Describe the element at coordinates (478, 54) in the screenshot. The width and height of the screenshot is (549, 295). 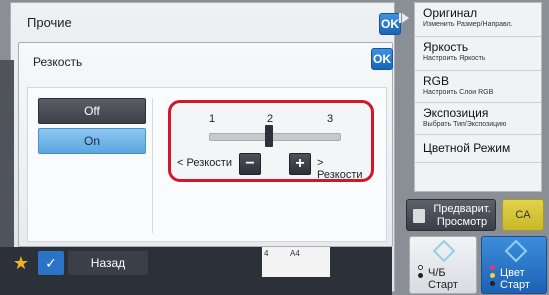
I see `sidebar-item-brightness: Яркость Настроить Яркость` at that location.